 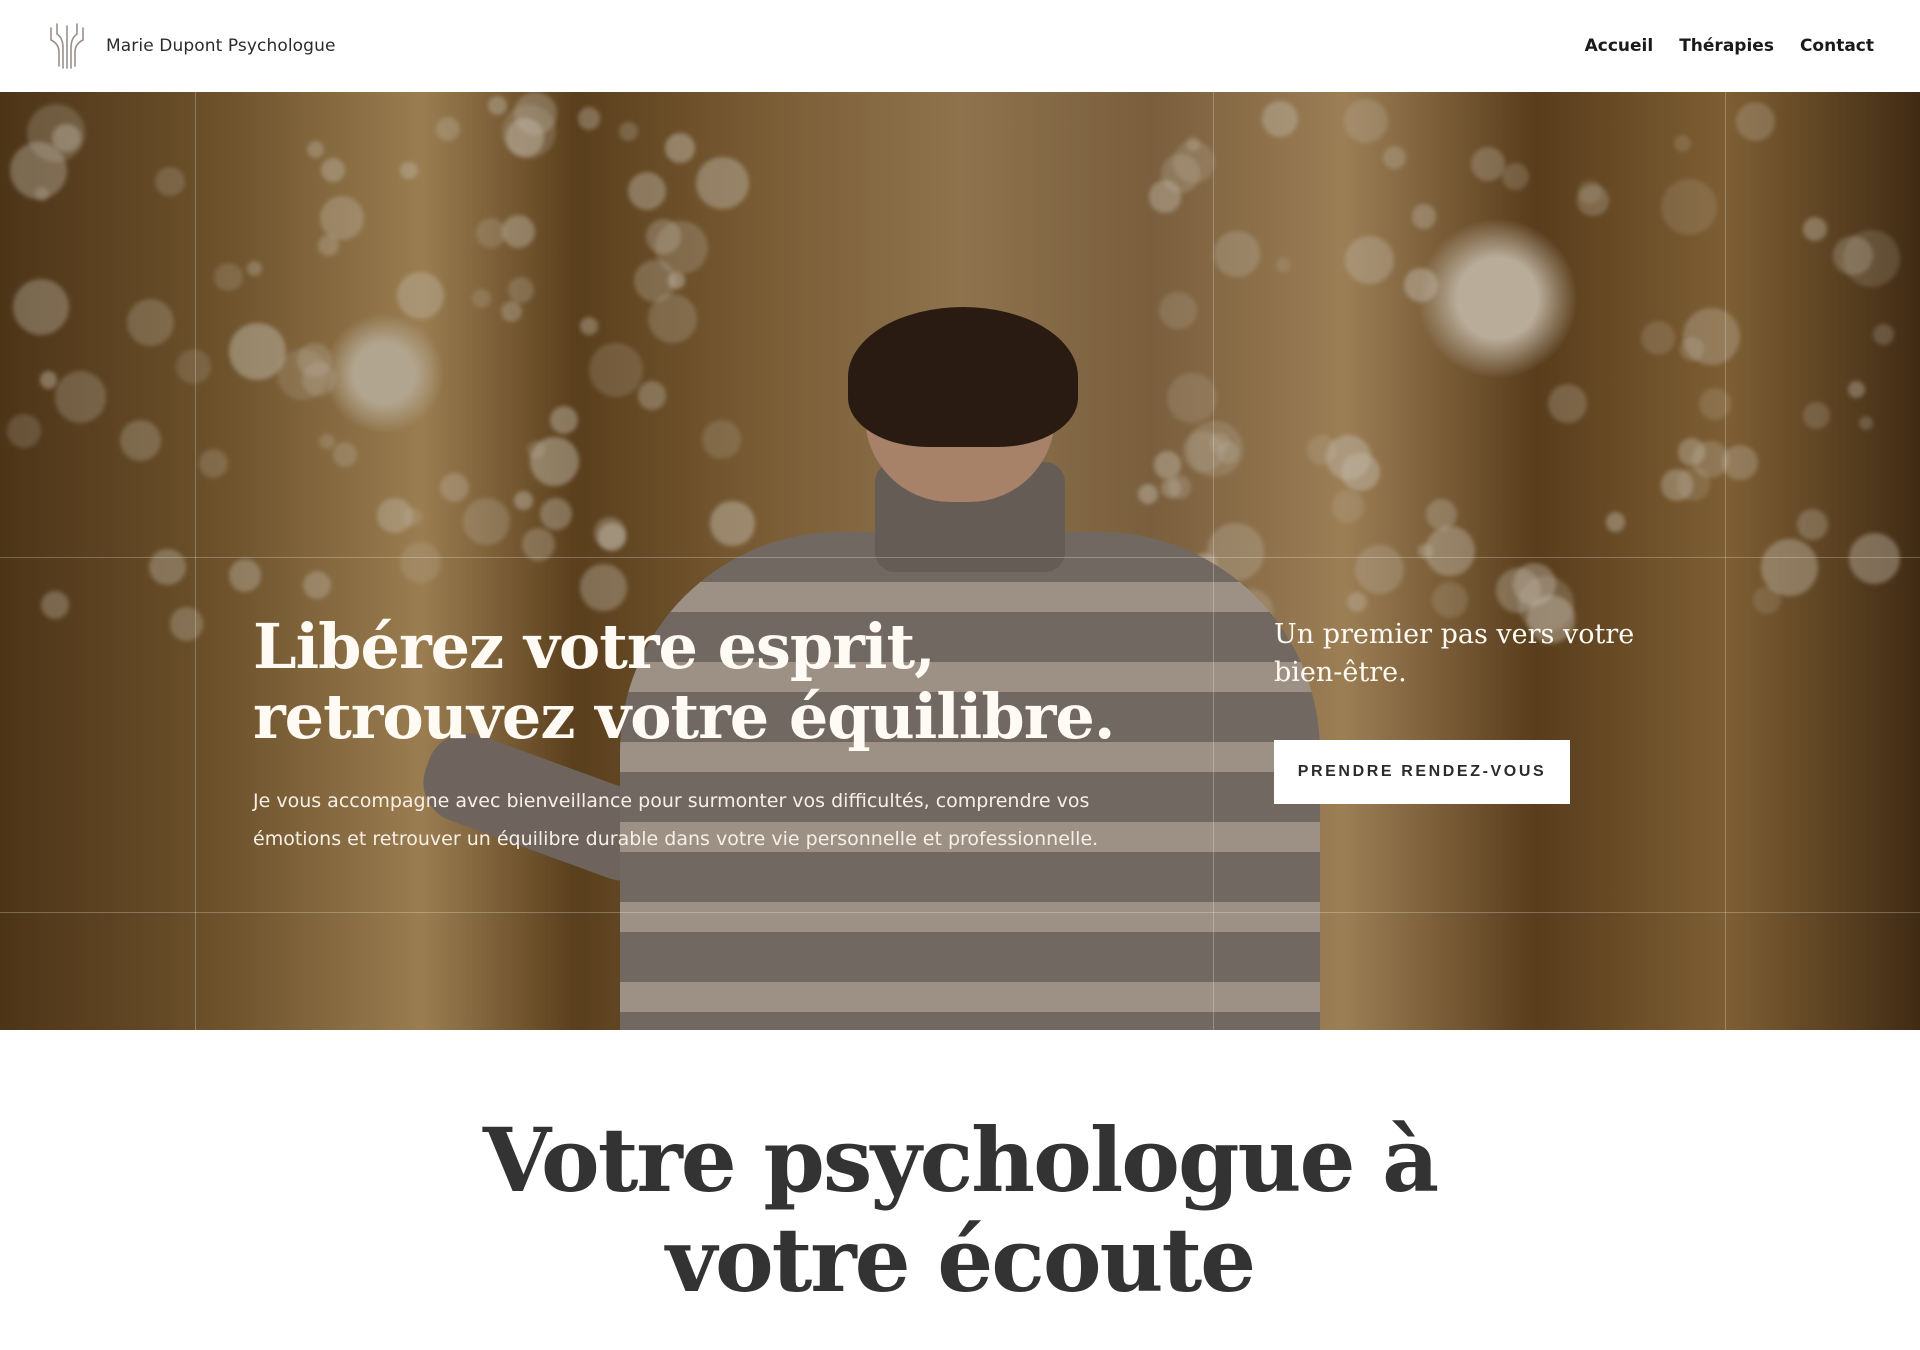 What do you see at coordinates (67, 46) in the screenshot?
I see `tree-roots-logo-icon` at bounding box center [67, 46].